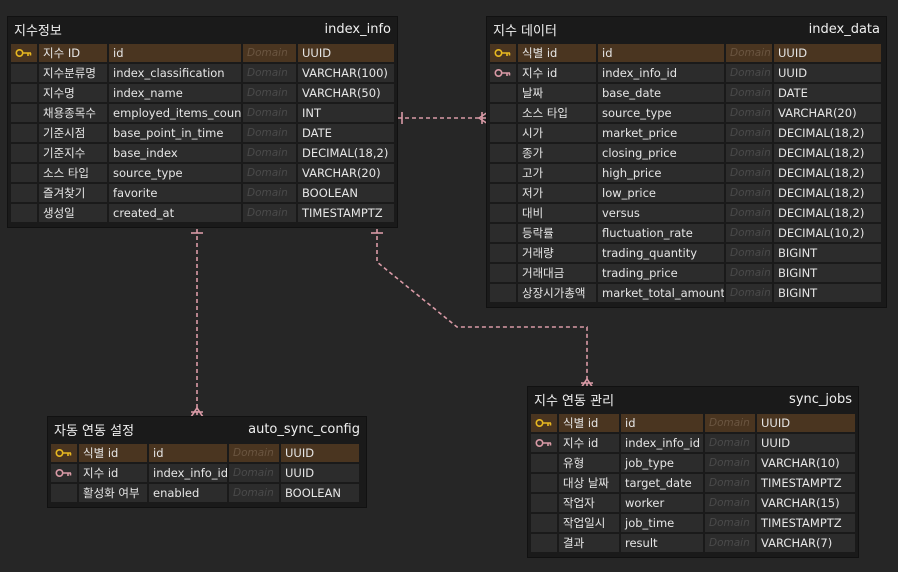  Describe the element at coordinates (502, 53) in the screenshot. I see `primary-key-icon` at that location.